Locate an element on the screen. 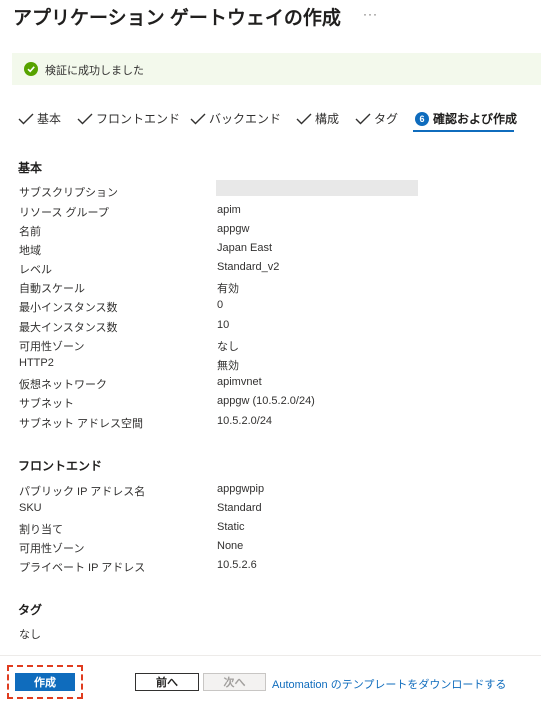 Image resolution: width=541 pixels, height=707 pixels. summary-row: リソース グループ apim is located at coordinates (270, 213).